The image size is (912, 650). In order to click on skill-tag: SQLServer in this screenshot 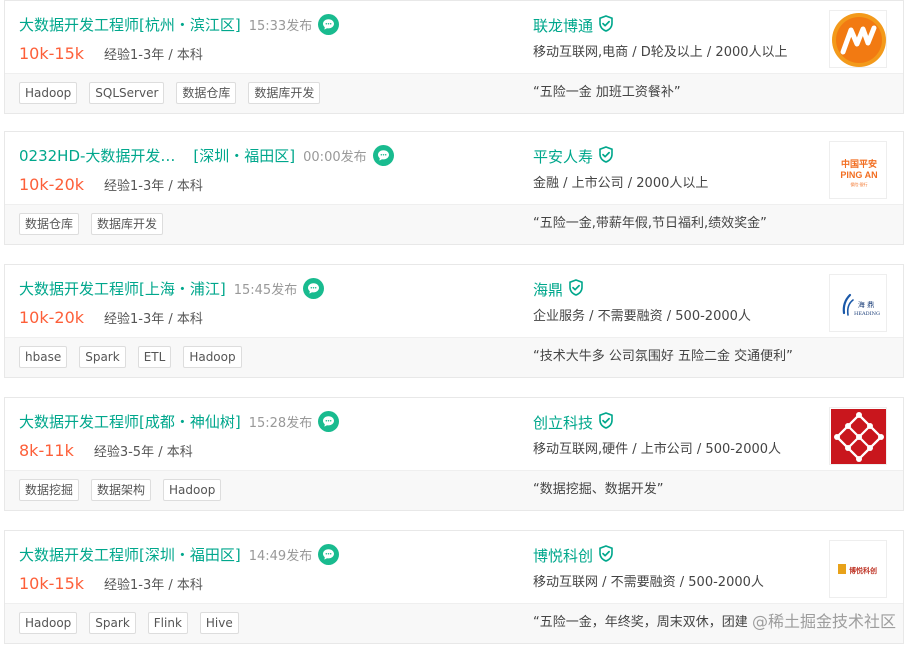, I will do `click(127, 93)`.